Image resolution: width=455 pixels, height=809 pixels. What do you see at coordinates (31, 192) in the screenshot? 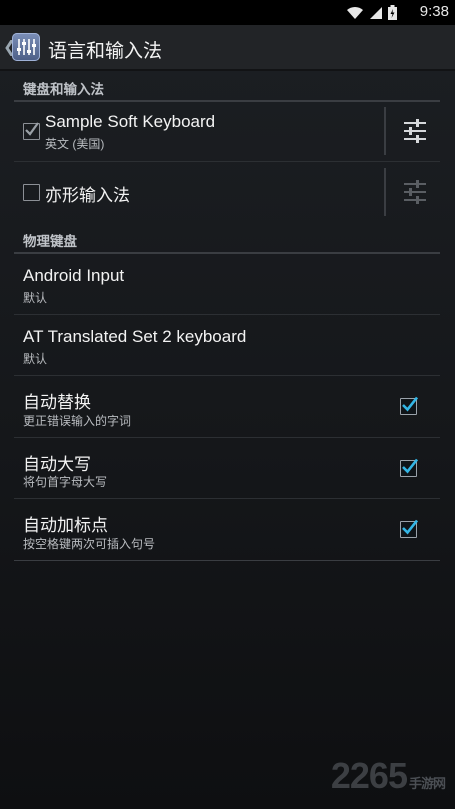
I see `keyboard-checkbox-yixing` at bounding box center [31, 192].